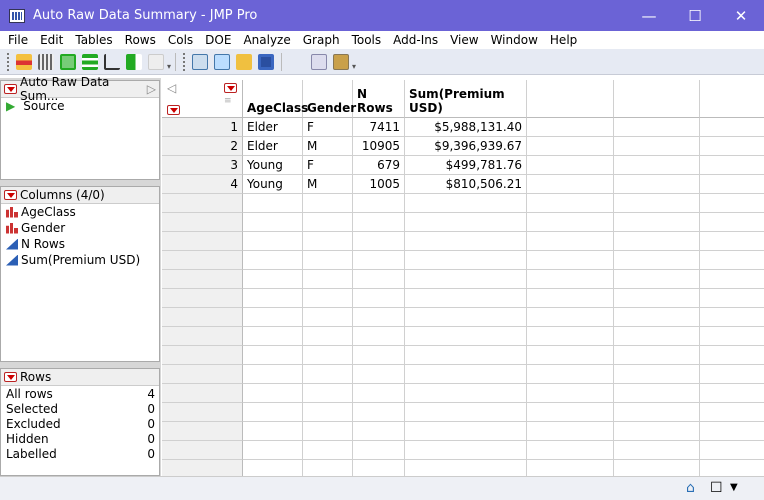 The width and height of the screenshot is (764, 500). I want to click on column-red-triangle-icon, so click(230, 88).